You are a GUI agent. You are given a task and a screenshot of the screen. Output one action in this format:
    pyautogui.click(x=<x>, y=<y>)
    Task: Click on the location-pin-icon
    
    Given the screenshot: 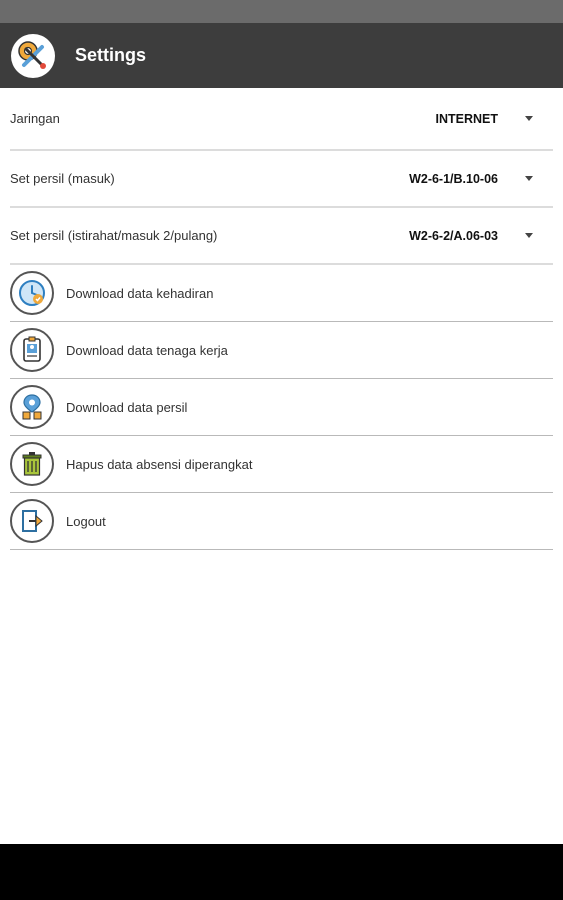 What is the action you would take?
    pyautogui.click(x=32, y=407)
    